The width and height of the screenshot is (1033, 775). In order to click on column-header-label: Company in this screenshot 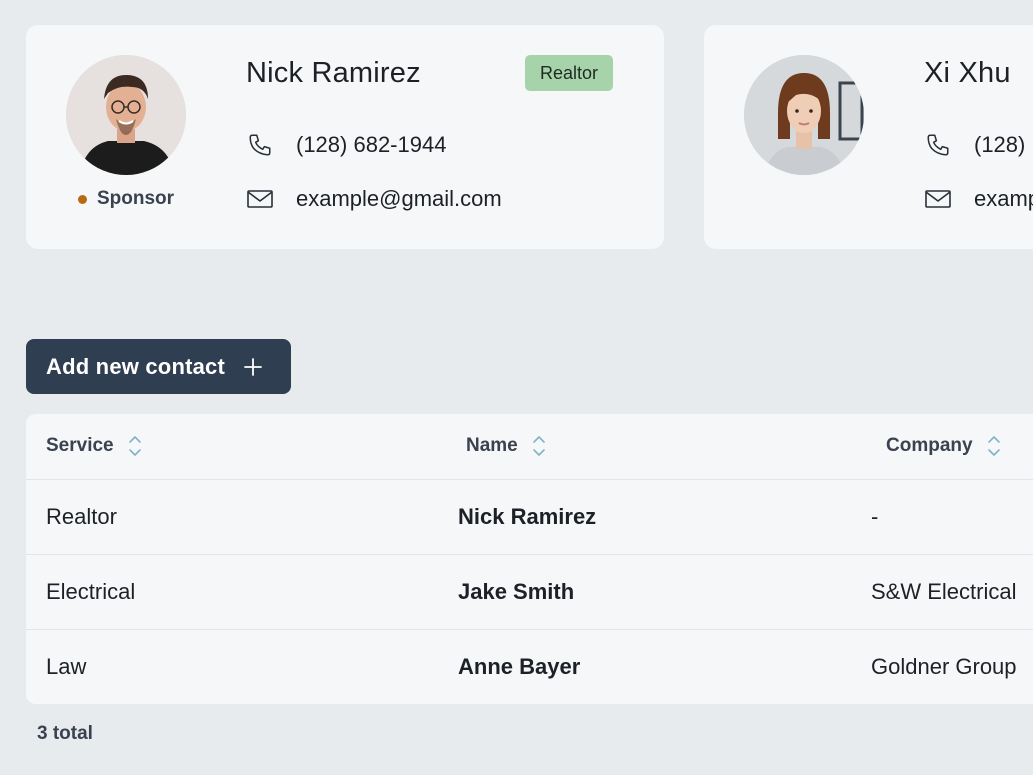, I will do `click(929, 445)`.